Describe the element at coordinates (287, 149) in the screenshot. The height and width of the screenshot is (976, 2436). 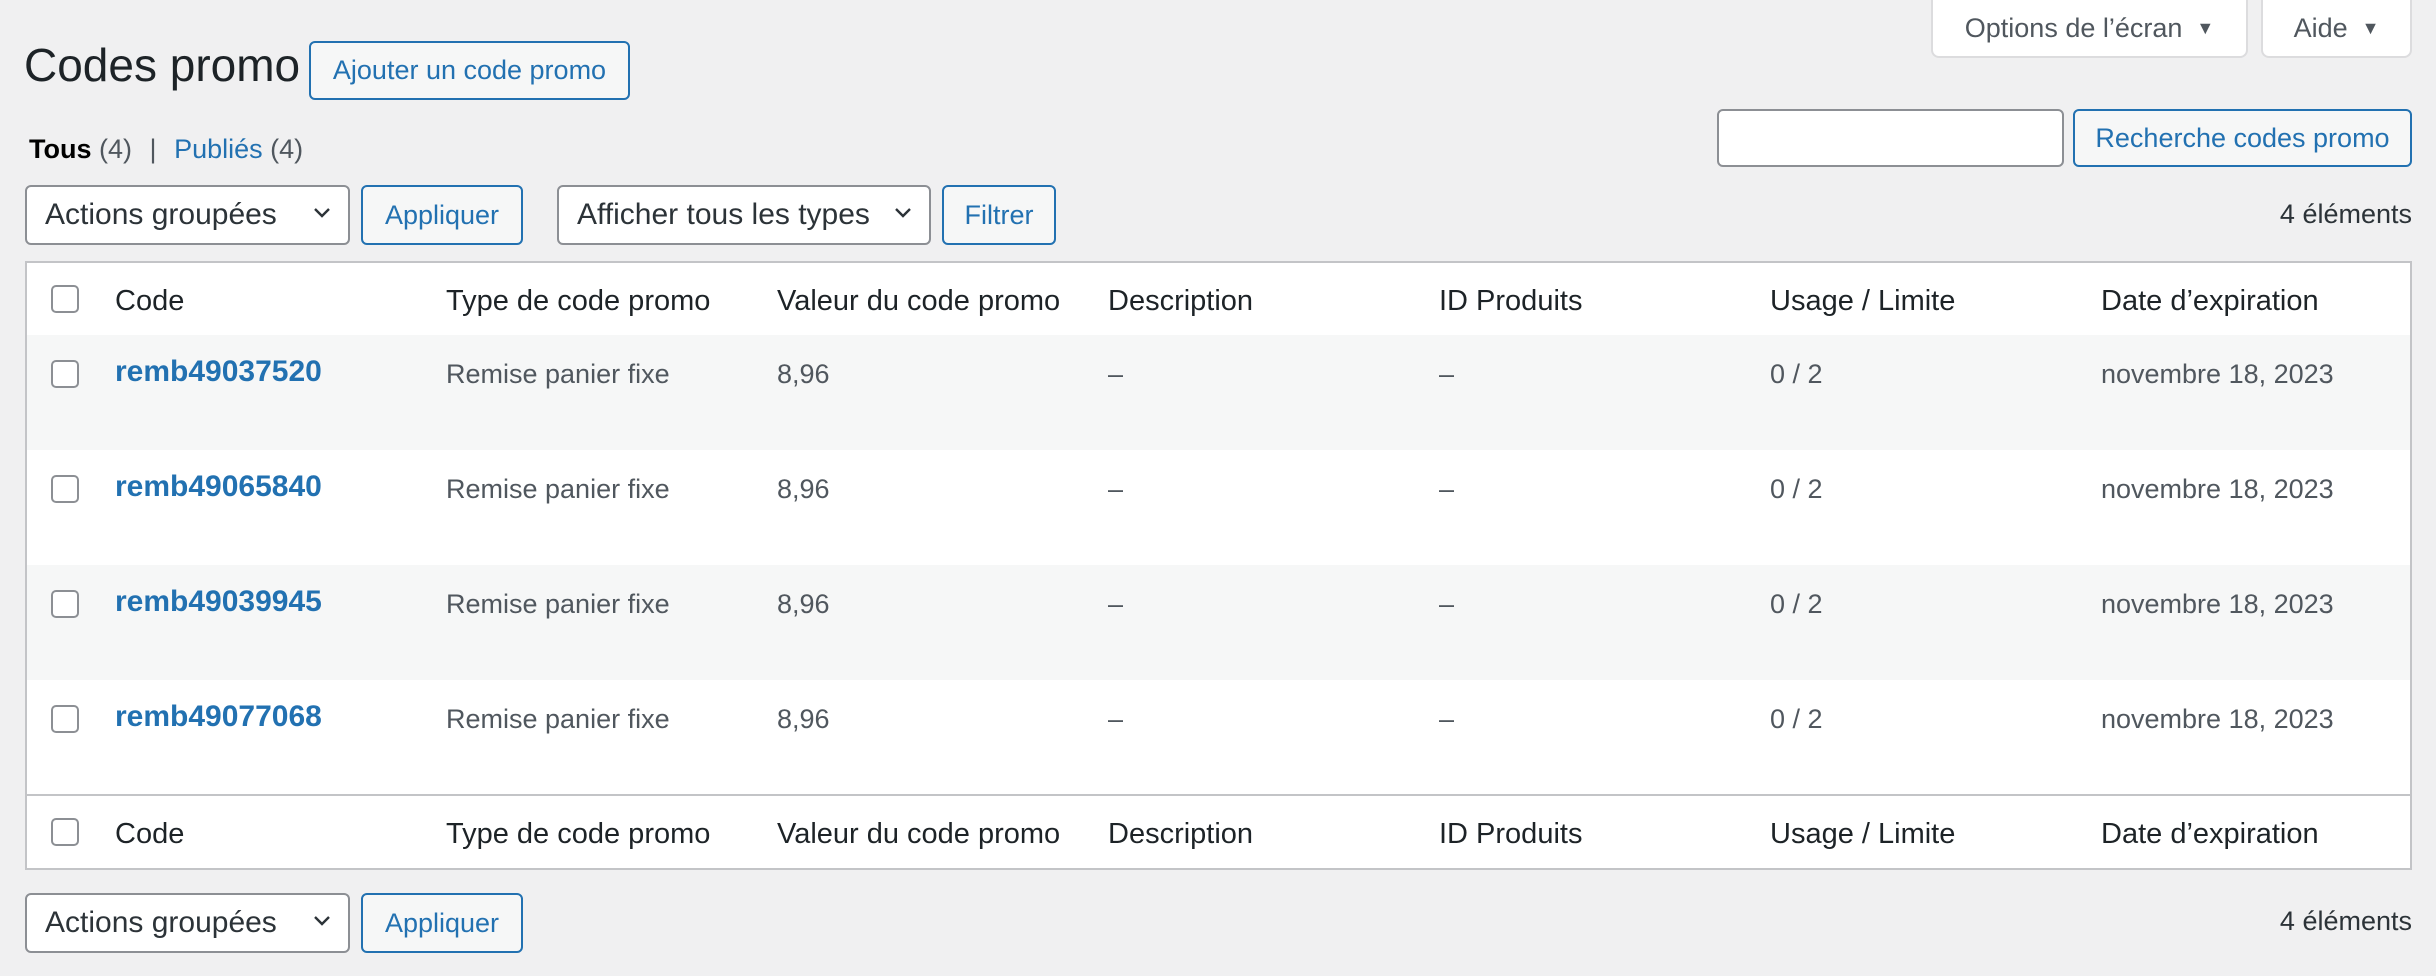
I see `filter-published-count: (4)` at that location.